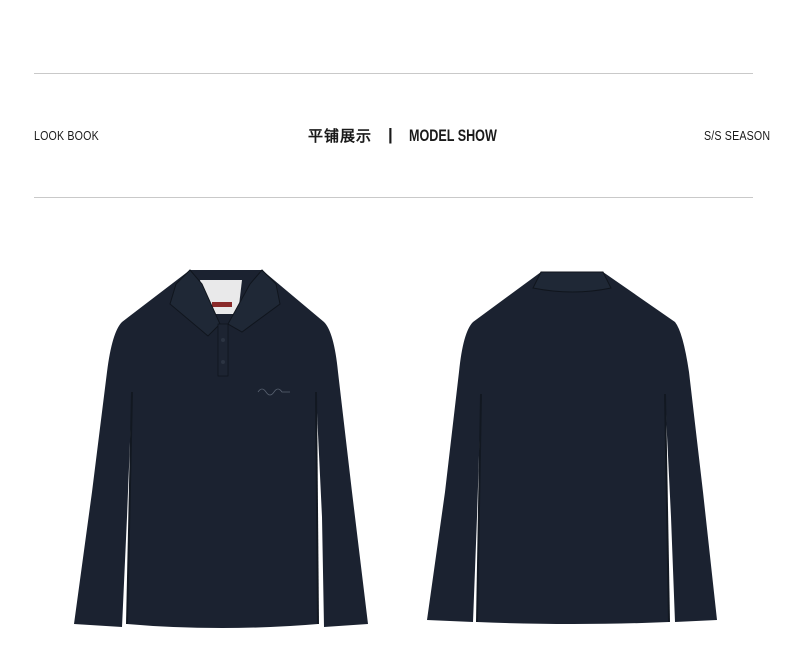 The image size is (790, 650). What do you see at coordinates (737, 135) in the screenshot?
I see `season-label: S/S SEASON` at bounding box center [737, 135].